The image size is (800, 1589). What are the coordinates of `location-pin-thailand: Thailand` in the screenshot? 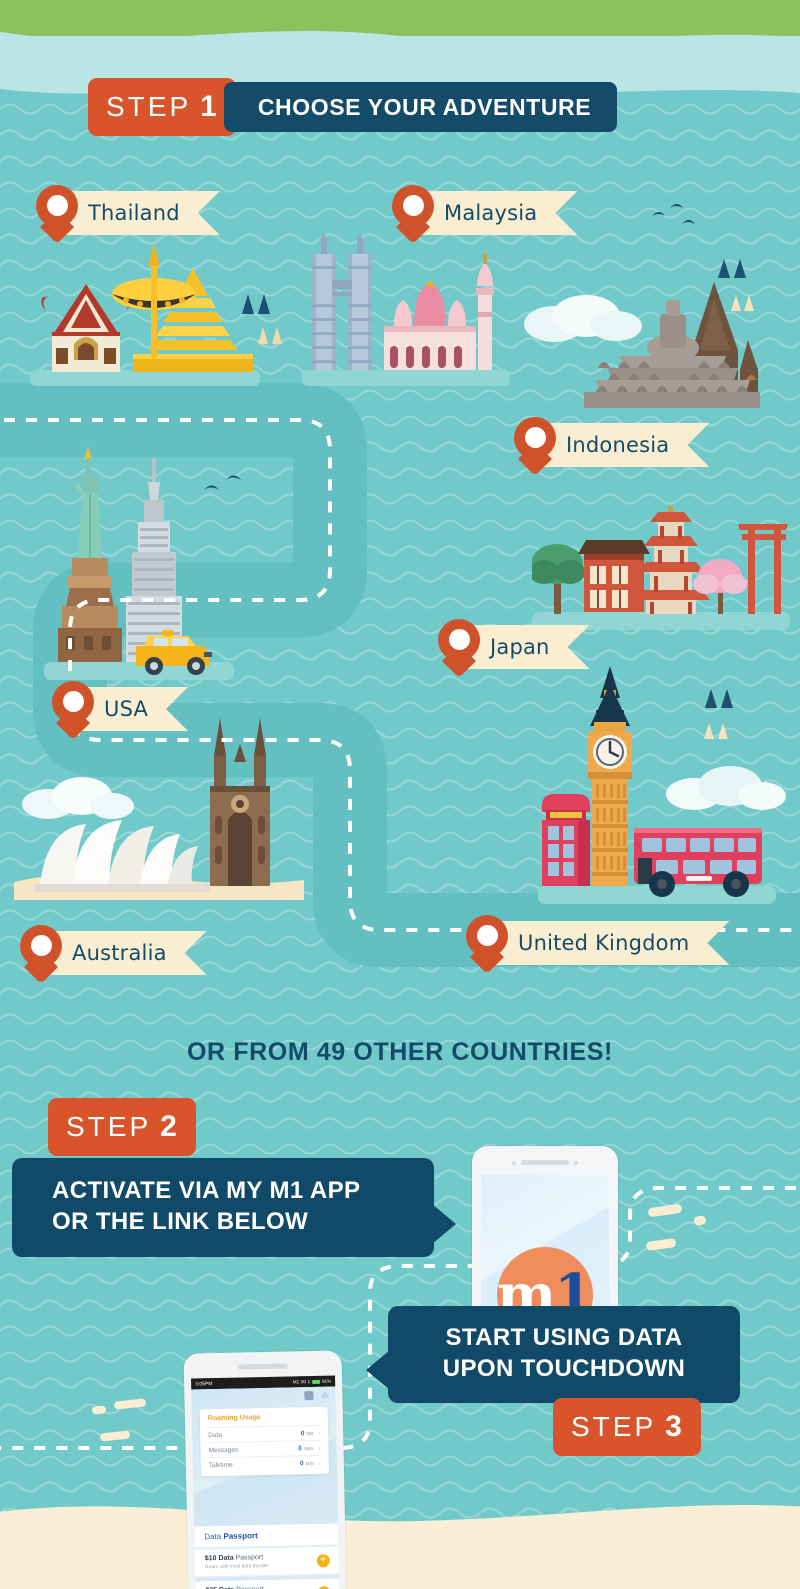 It's located at (128, 214).